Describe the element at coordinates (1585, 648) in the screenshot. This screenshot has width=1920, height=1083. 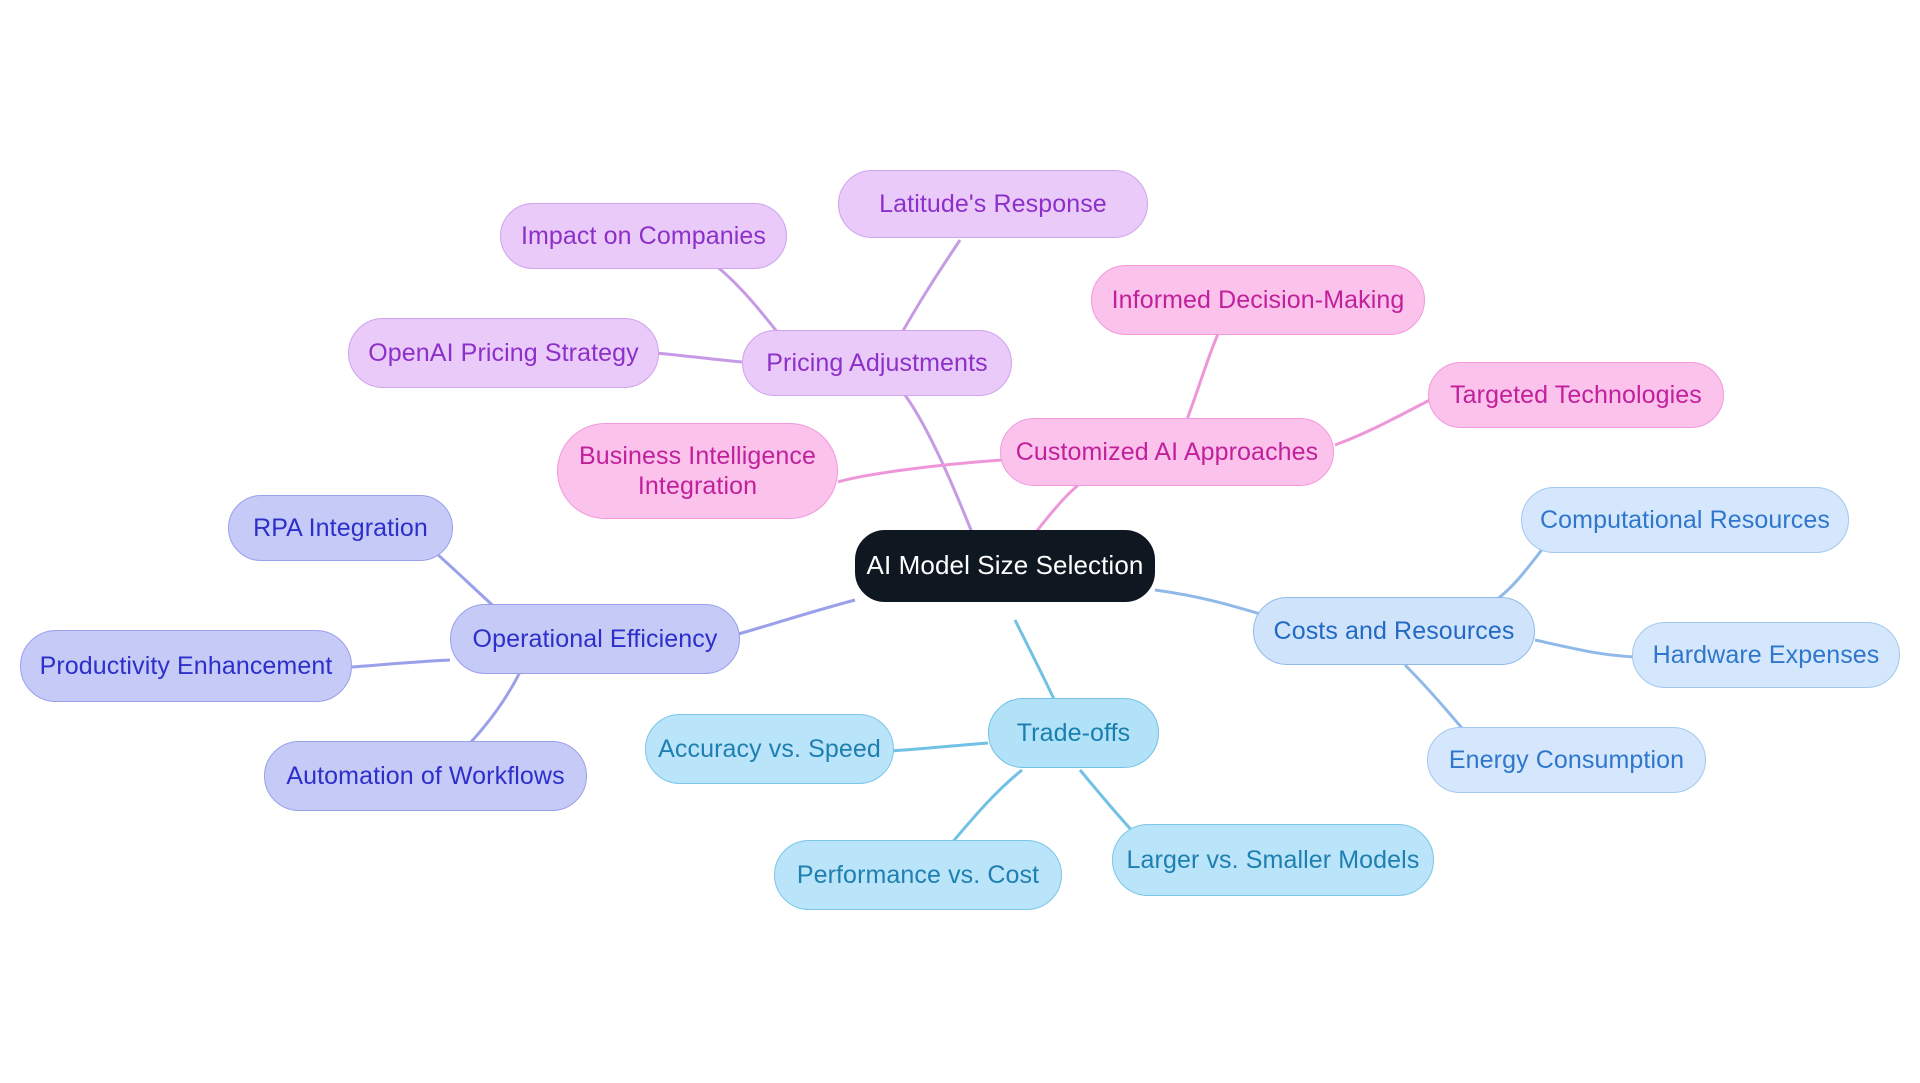
I see `edge-costs-hardware` at that location.